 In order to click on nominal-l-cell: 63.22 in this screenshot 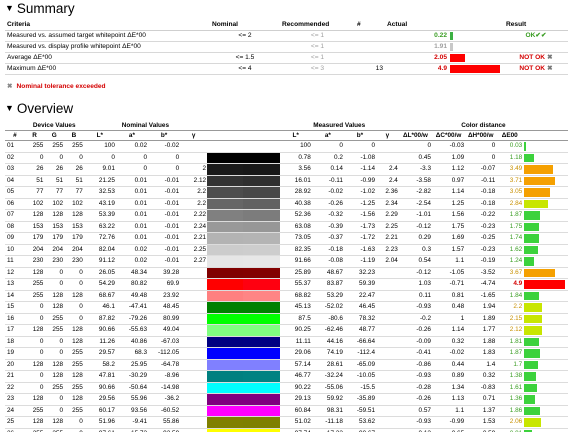, I will do `click(106, 226)`.